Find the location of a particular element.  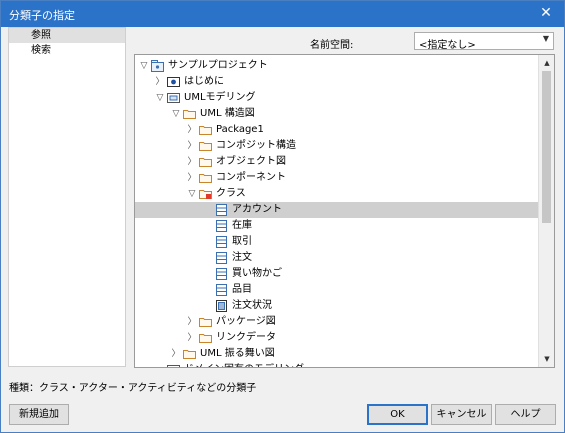

tree-node-label: ドメイン固有のモデリング is located at coordinates (244, 364).